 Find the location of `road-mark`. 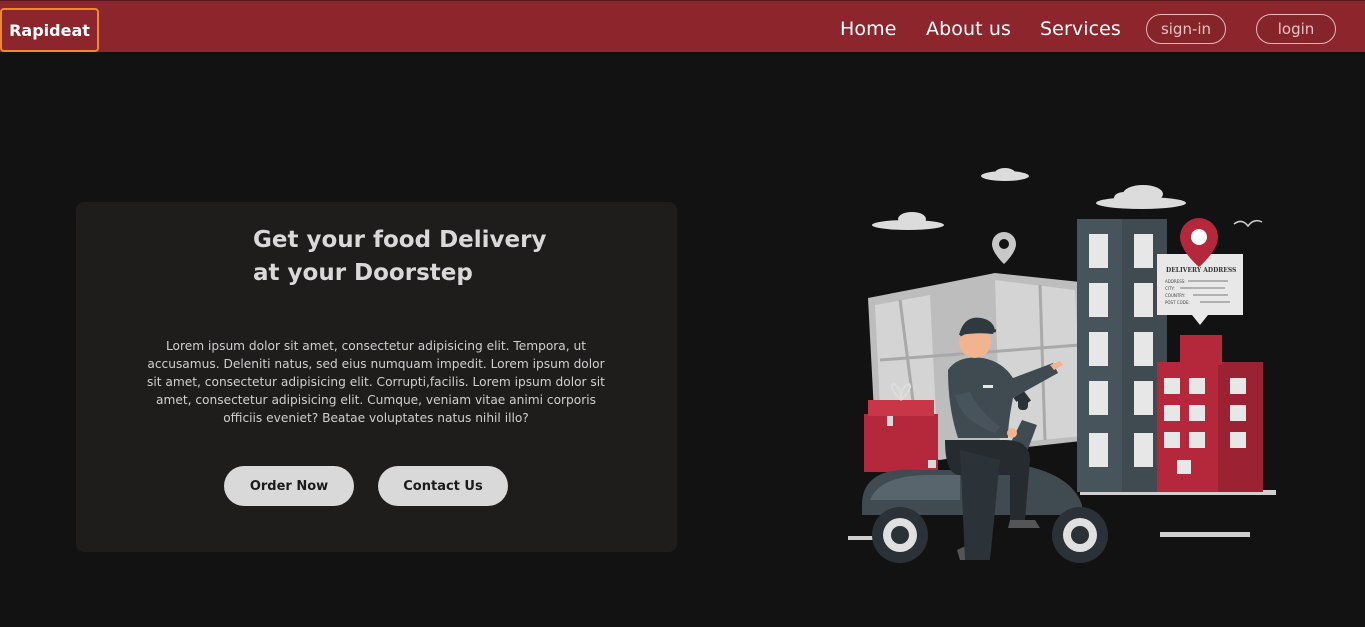

road-mark is located at coordinates (1205, 534).